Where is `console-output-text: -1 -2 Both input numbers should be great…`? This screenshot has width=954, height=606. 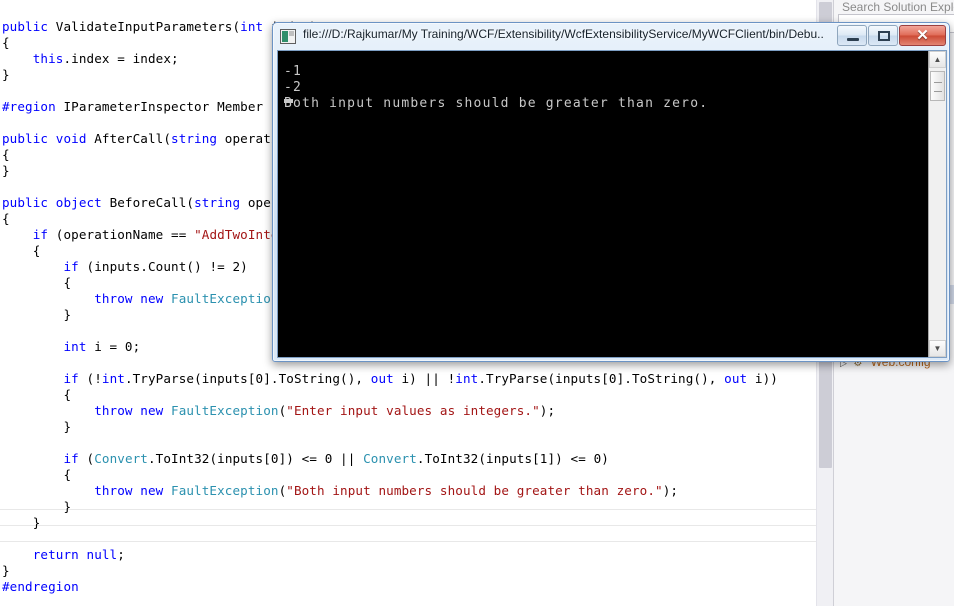 console-output-text: -1 -2 Both input numbers should be great… is located at coordinates (496, 87).